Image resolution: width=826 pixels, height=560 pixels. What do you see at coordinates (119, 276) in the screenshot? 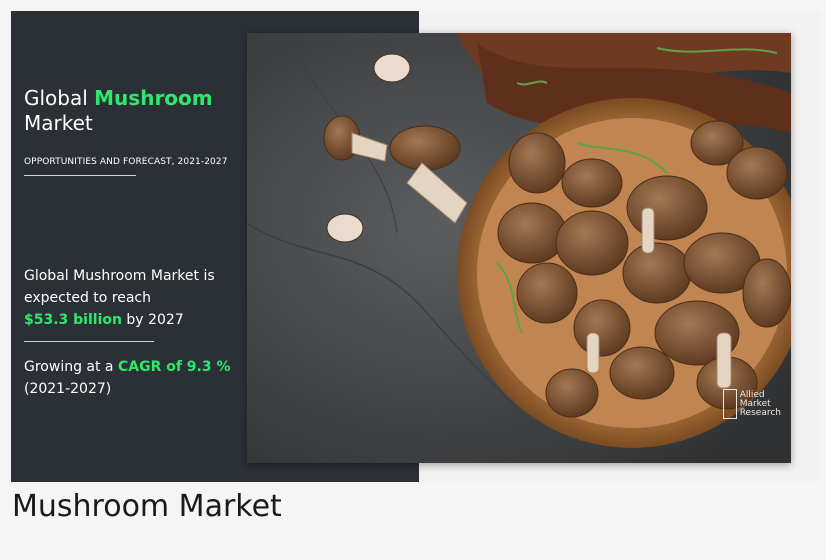
I see `stat1-line1: Global Mushroom Market is` at bounding box center [119, 276].